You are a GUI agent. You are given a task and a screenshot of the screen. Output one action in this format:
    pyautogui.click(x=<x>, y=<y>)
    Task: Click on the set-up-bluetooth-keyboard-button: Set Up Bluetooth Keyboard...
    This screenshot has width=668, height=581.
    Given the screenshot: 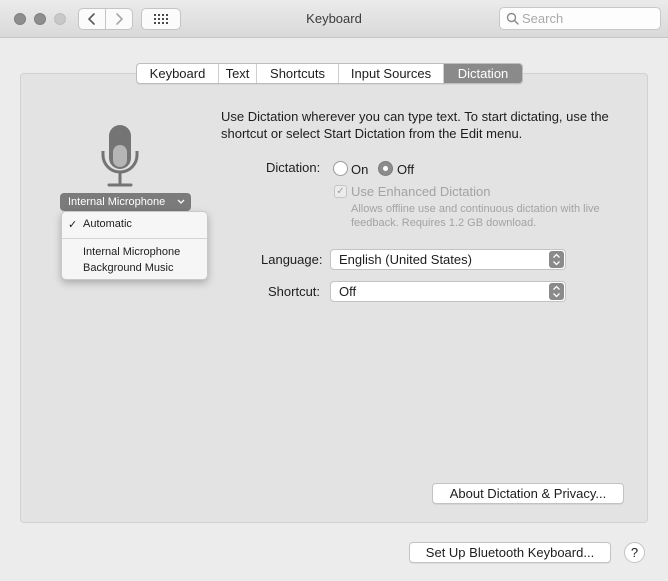 What is the action you would take?
    pyautogui.click(x=510, y=552)
    